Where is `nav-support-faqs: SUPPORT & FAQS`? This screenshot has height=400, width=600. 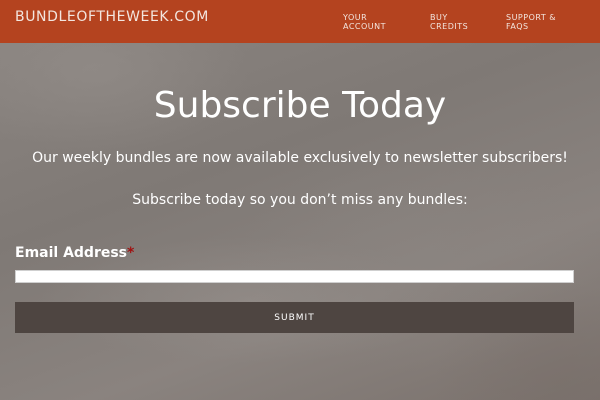 nav-support-faqs: SUPPORT & FAQS is located at coordinates (531, 22).